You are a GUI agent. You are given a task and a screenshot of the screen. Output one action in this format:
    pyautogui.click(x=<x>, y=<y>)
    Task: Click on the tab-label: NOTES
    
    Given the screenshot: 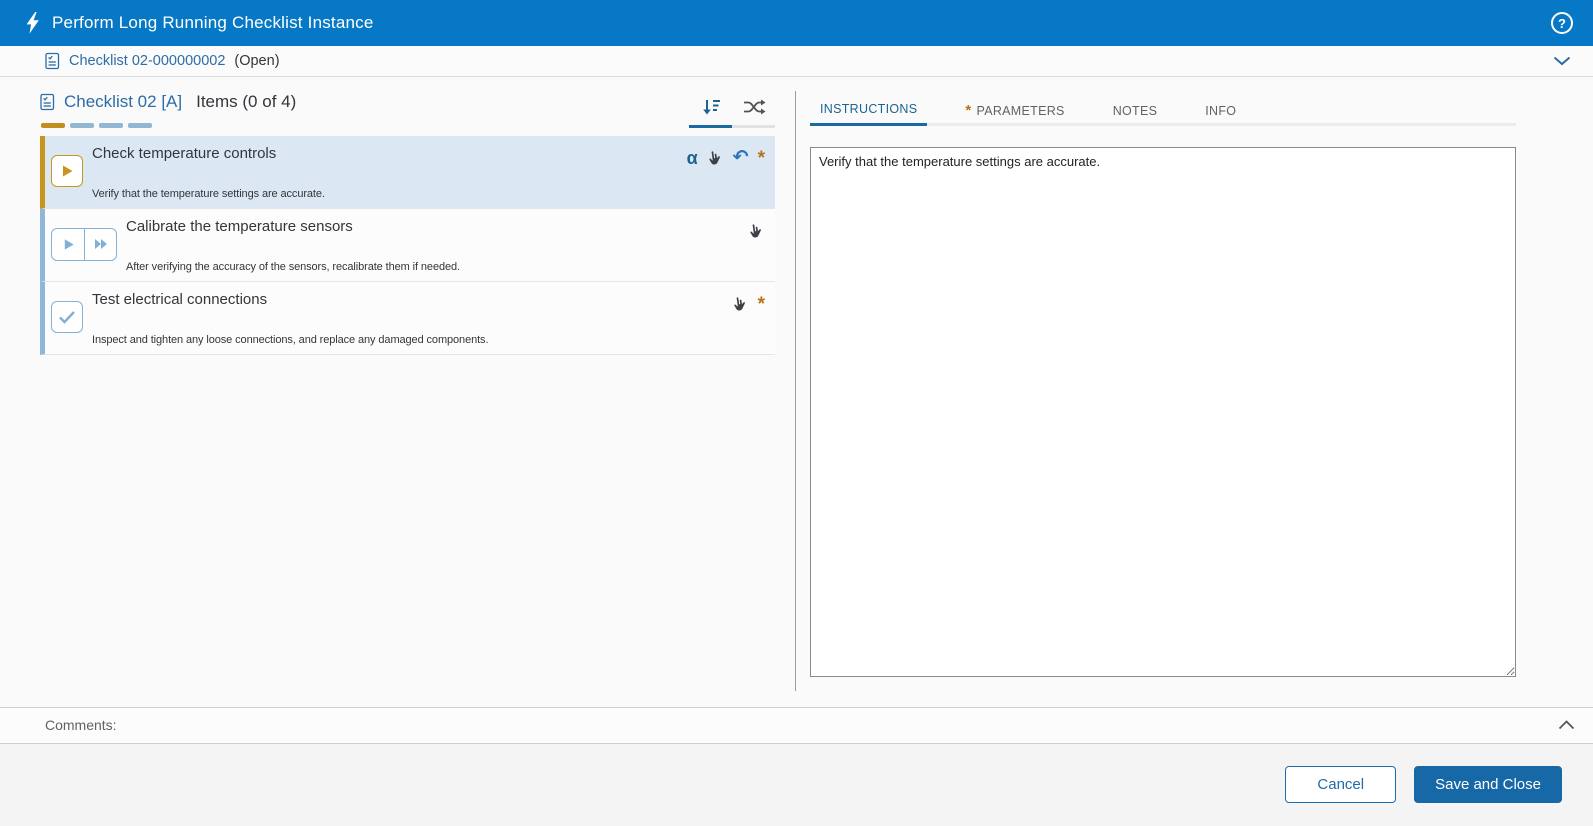 What is the action you would take?
    pyautogui.click(x=1135, y=110)
    